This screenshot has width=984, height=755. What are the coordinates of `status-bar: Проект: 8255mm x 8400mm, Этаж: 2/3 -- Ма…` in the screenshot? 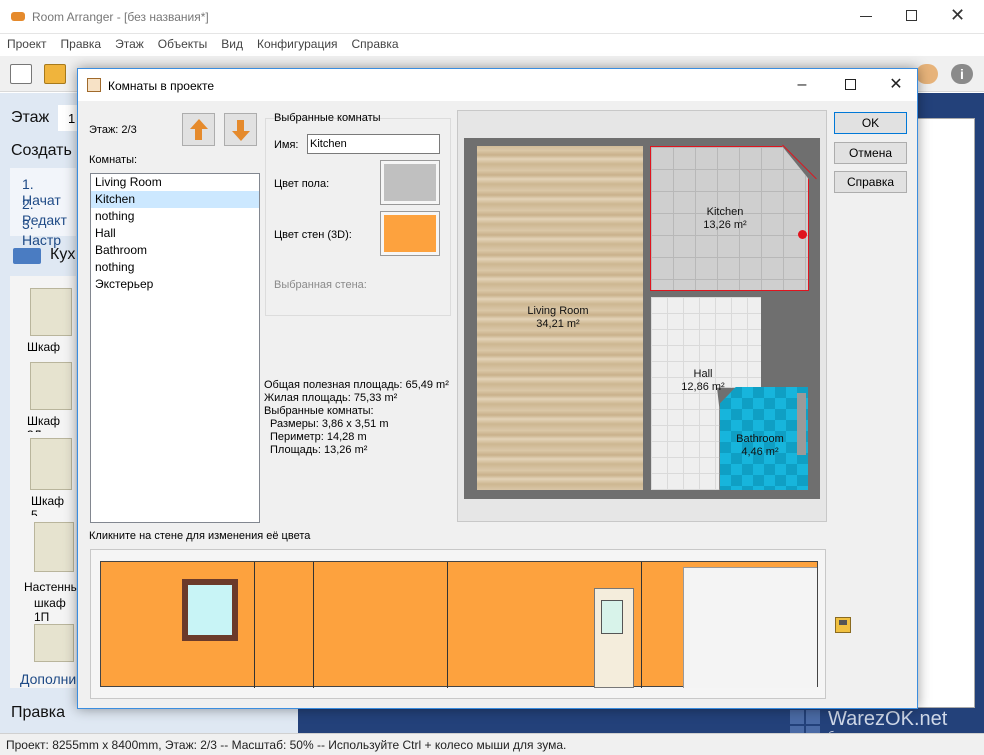 It's located at (492, 744).